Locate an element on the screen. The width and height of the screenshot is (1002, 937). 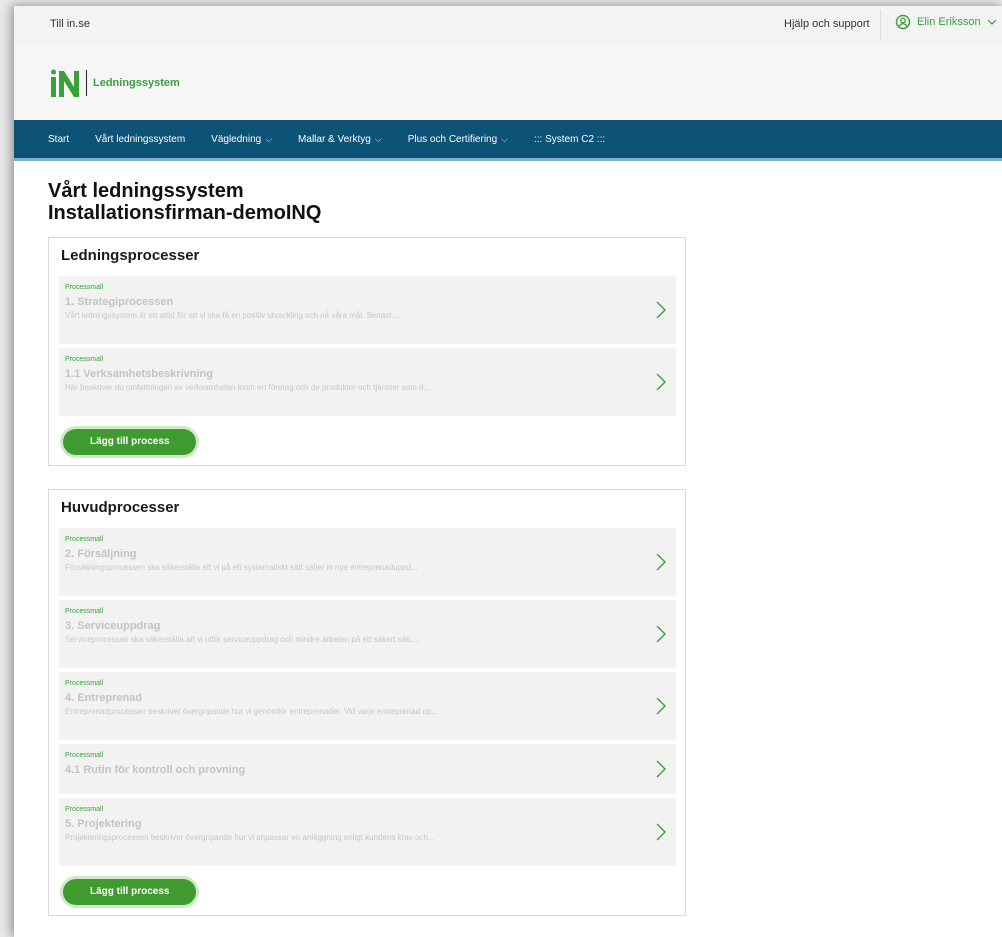
user-name: Elin Eriksson is located at coordinates (949, 22).